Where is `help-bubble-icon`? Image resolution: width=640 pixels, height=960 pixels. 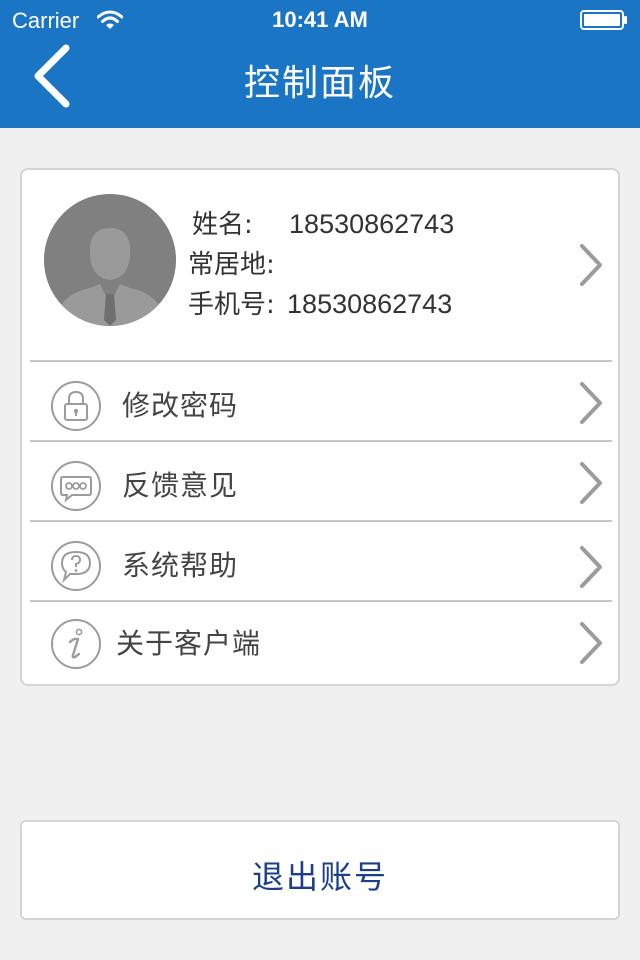 help-bubble-icon is located at coordinates (76, 566).